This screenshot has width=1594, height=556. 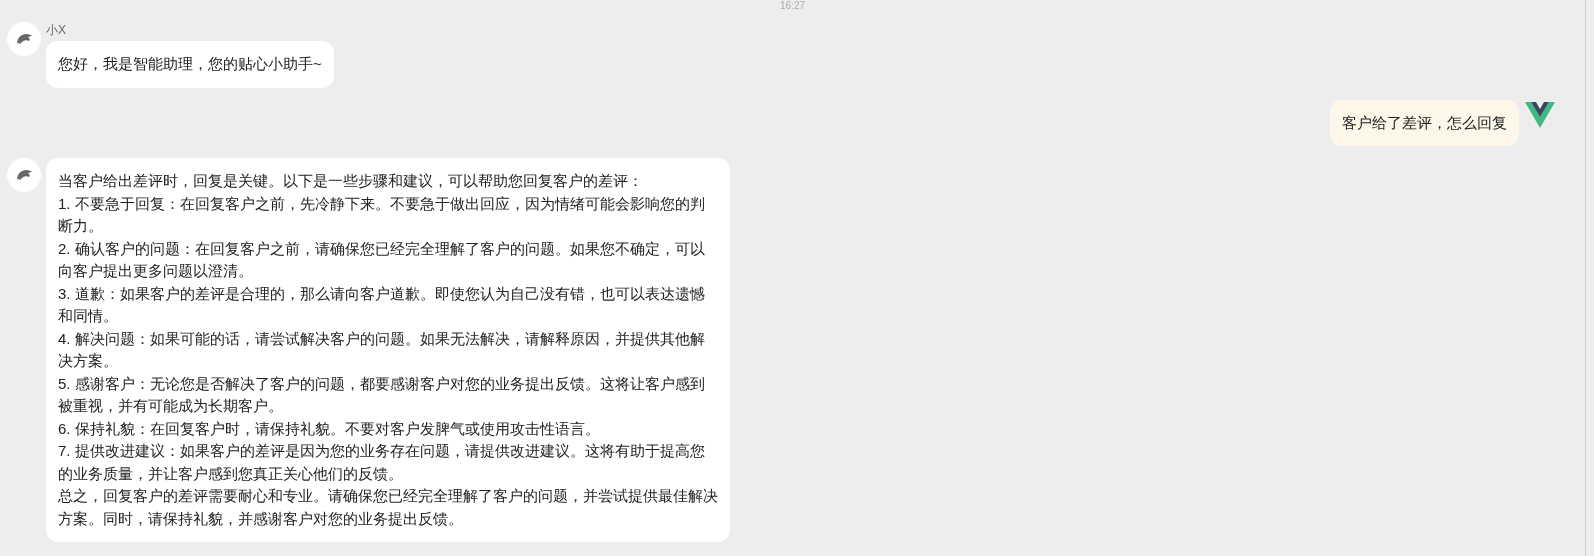 What do you see at coordinates (382, 349) in the screenshot?
I see `message-text: 4. 解决问题：如果可能的话，请尝试解决客户的问题。如果无法解决，请解释原因，并提供其他解决方案。` at bounding box center [382, 349].